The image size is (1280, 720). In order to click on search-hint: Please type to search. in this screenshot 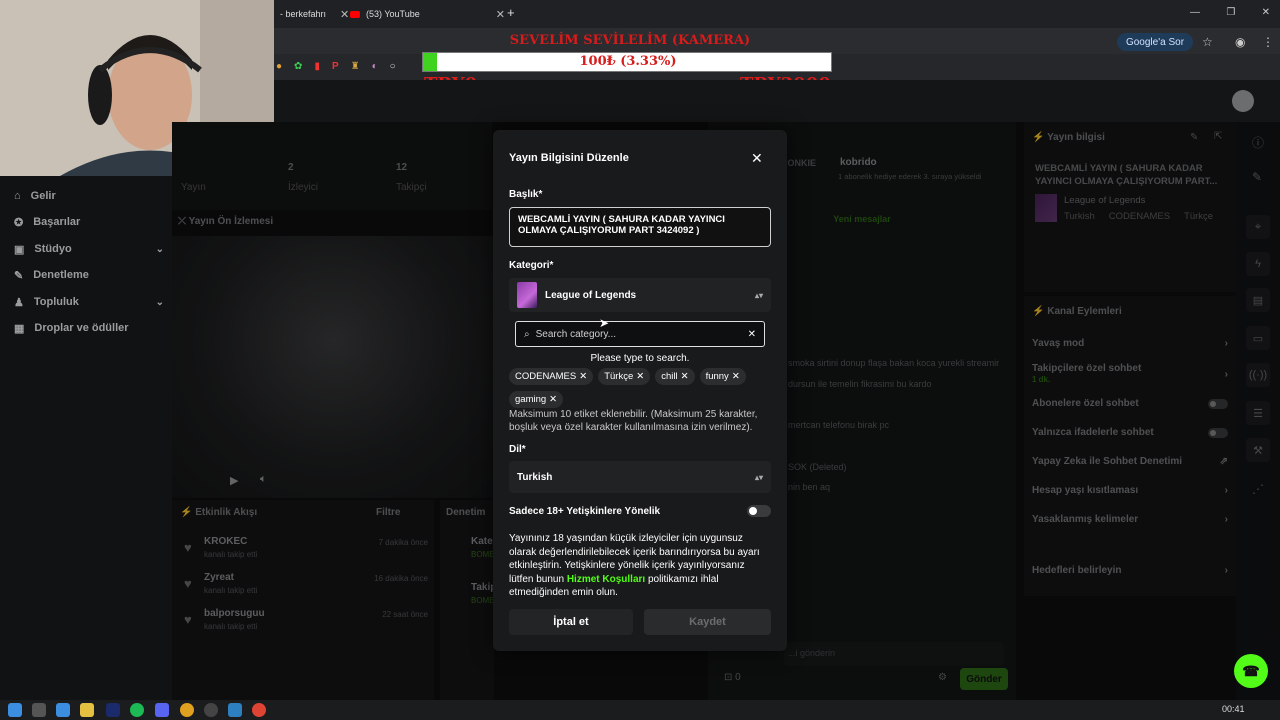, I will do `click(640, 358)`.